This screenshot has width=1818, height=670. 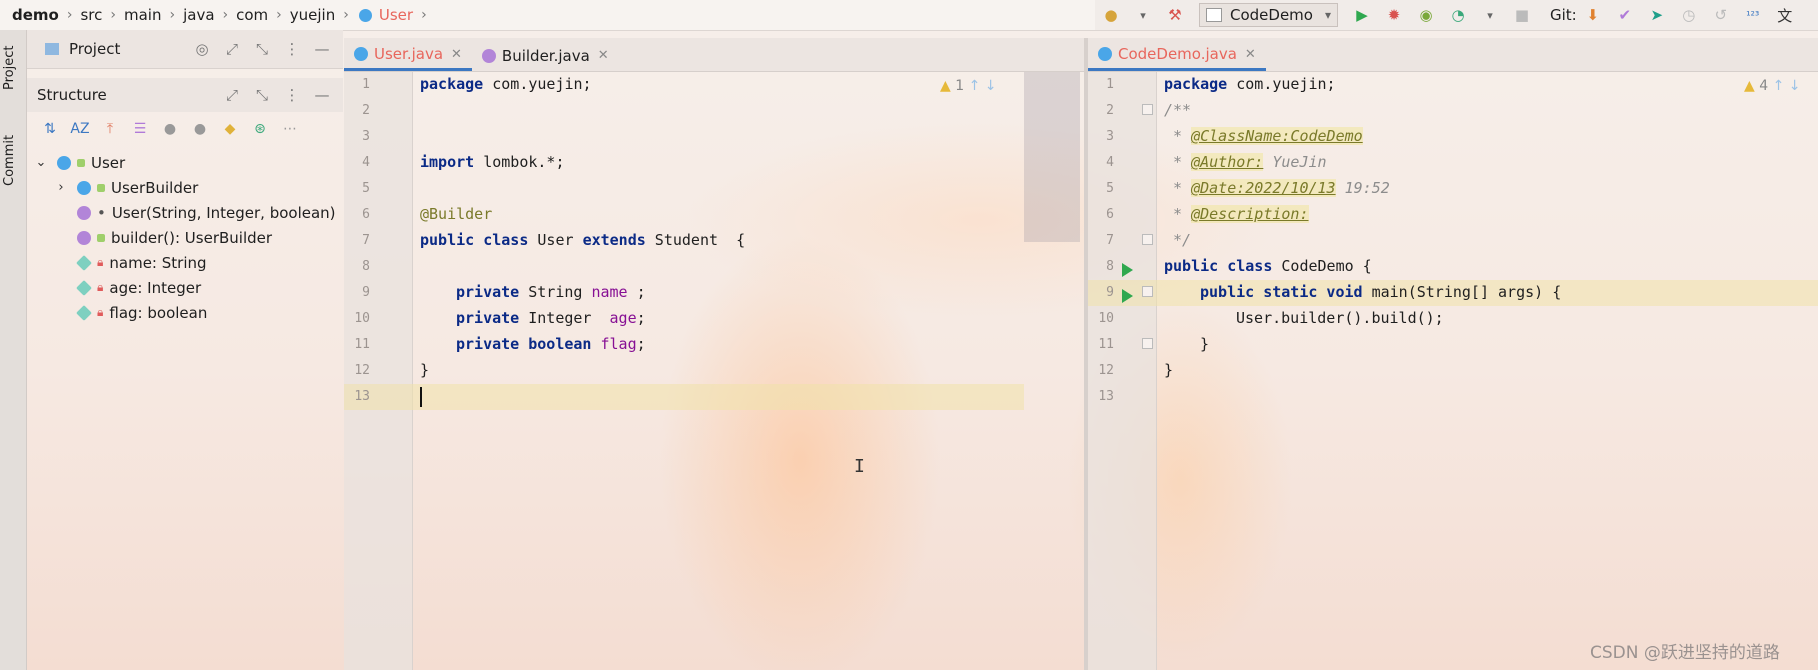 What do you see at coordinates (1110, 214) in the screenshot?
I see `line-number: 6` at bounding box center [1110, 214].